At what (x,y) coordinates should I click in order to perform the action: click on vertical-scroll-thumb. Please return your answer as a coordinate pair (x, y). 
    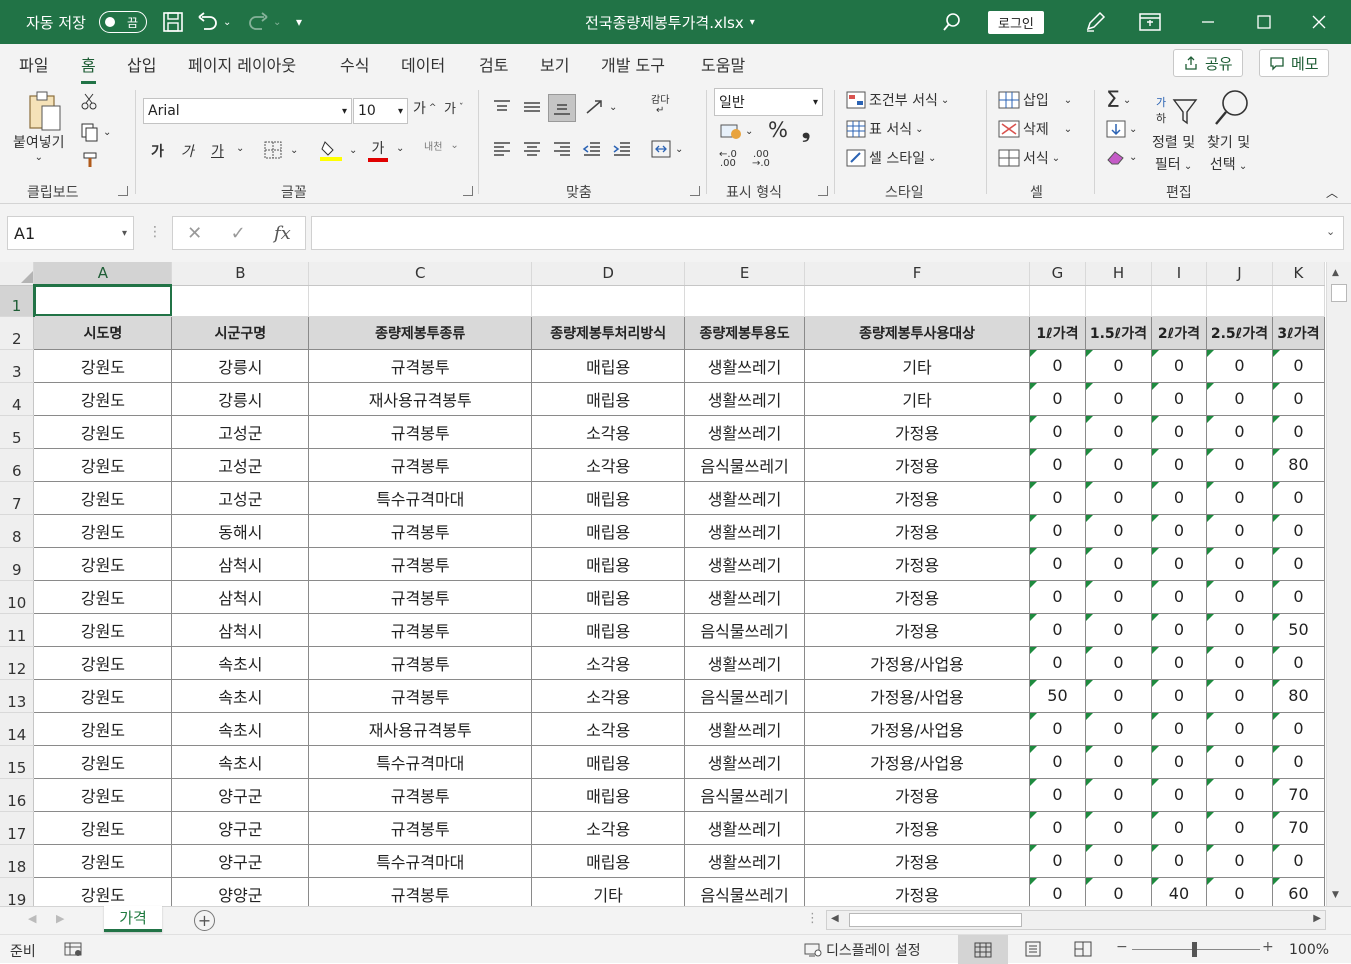
    Looking at the image, I should click on (1339, 293).